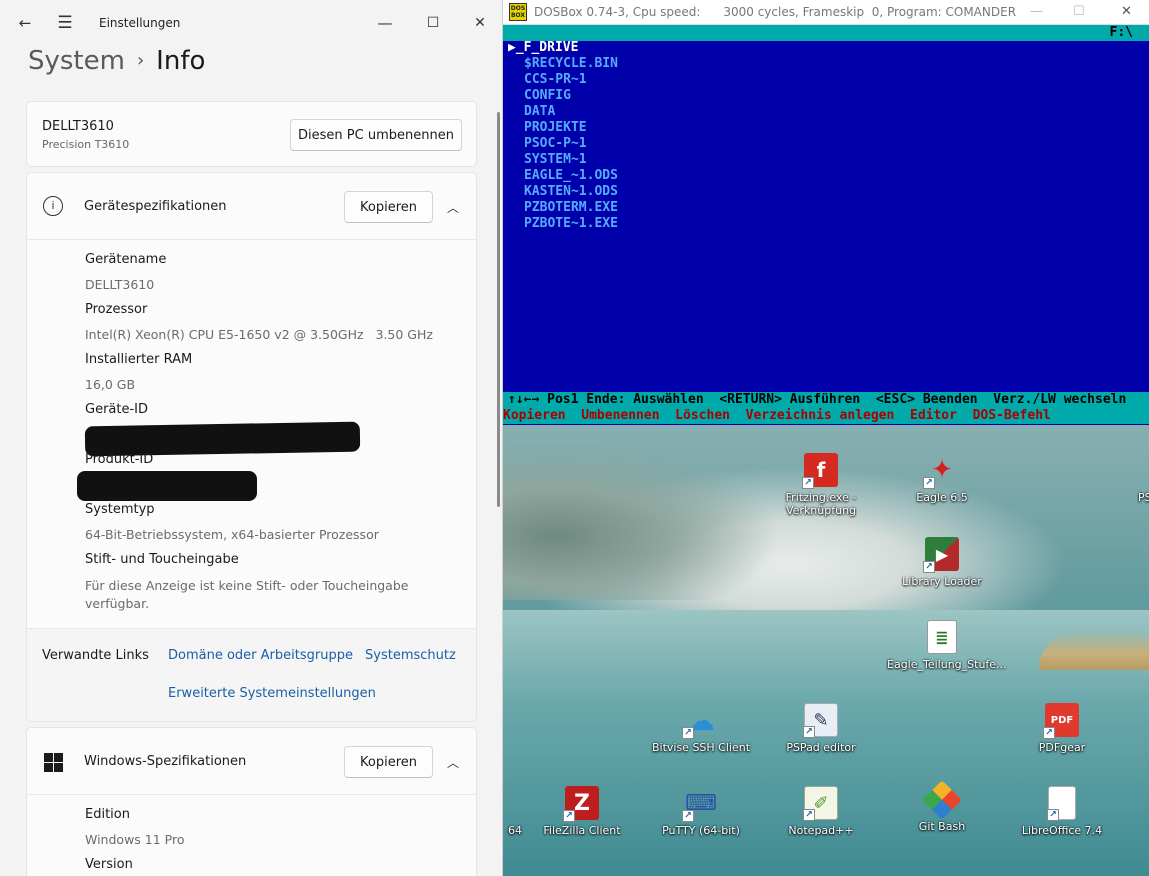 The height and width of the screenshot is (876, 1149). What do you see at coordinates (126, 259) in the screenshot?
I see `spec-label-device-name: Gerätename` at bounding box center [126, 259].